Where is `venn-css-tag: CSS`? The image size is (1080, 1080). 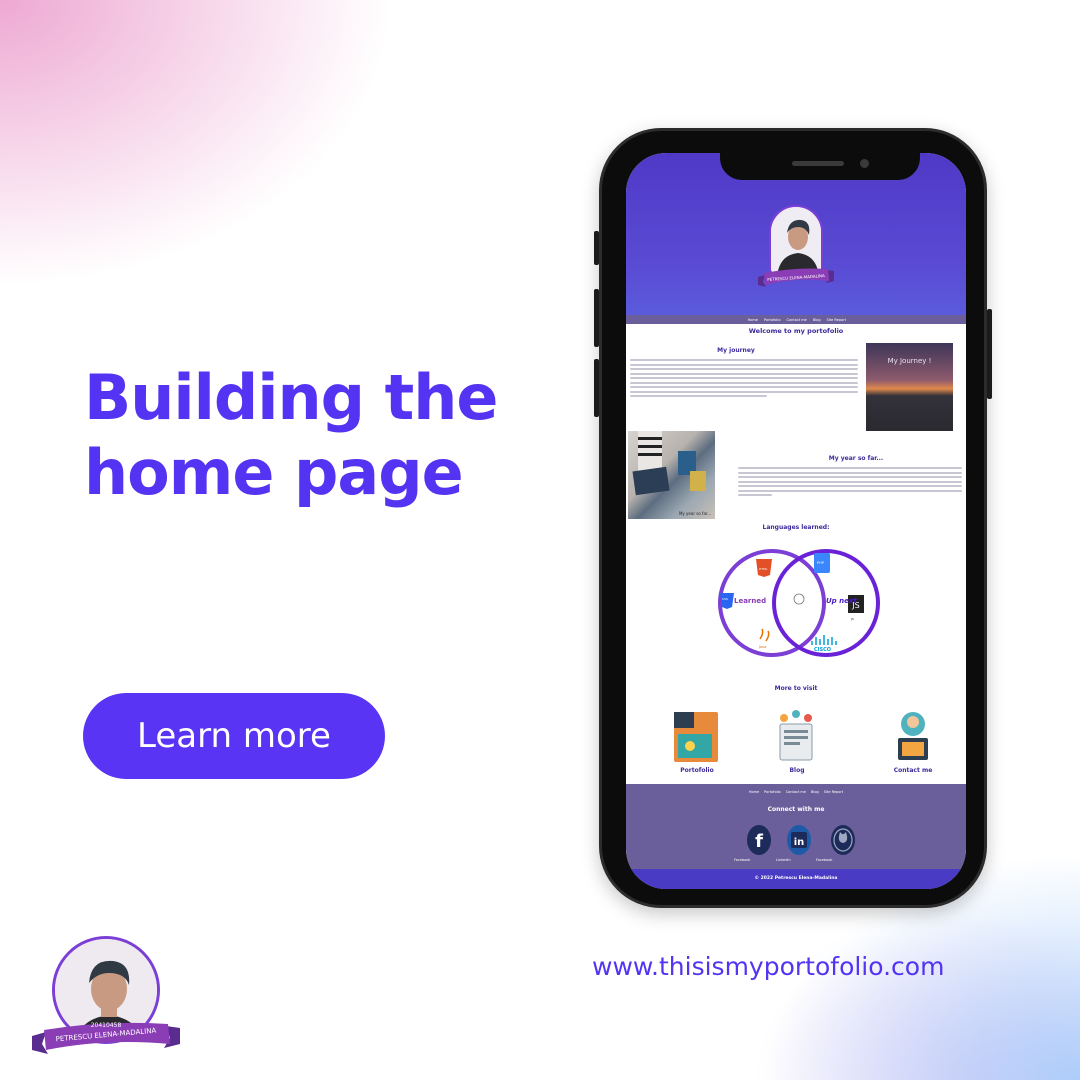
venn-css-tag: CSS is located at coordinates (725, 599).